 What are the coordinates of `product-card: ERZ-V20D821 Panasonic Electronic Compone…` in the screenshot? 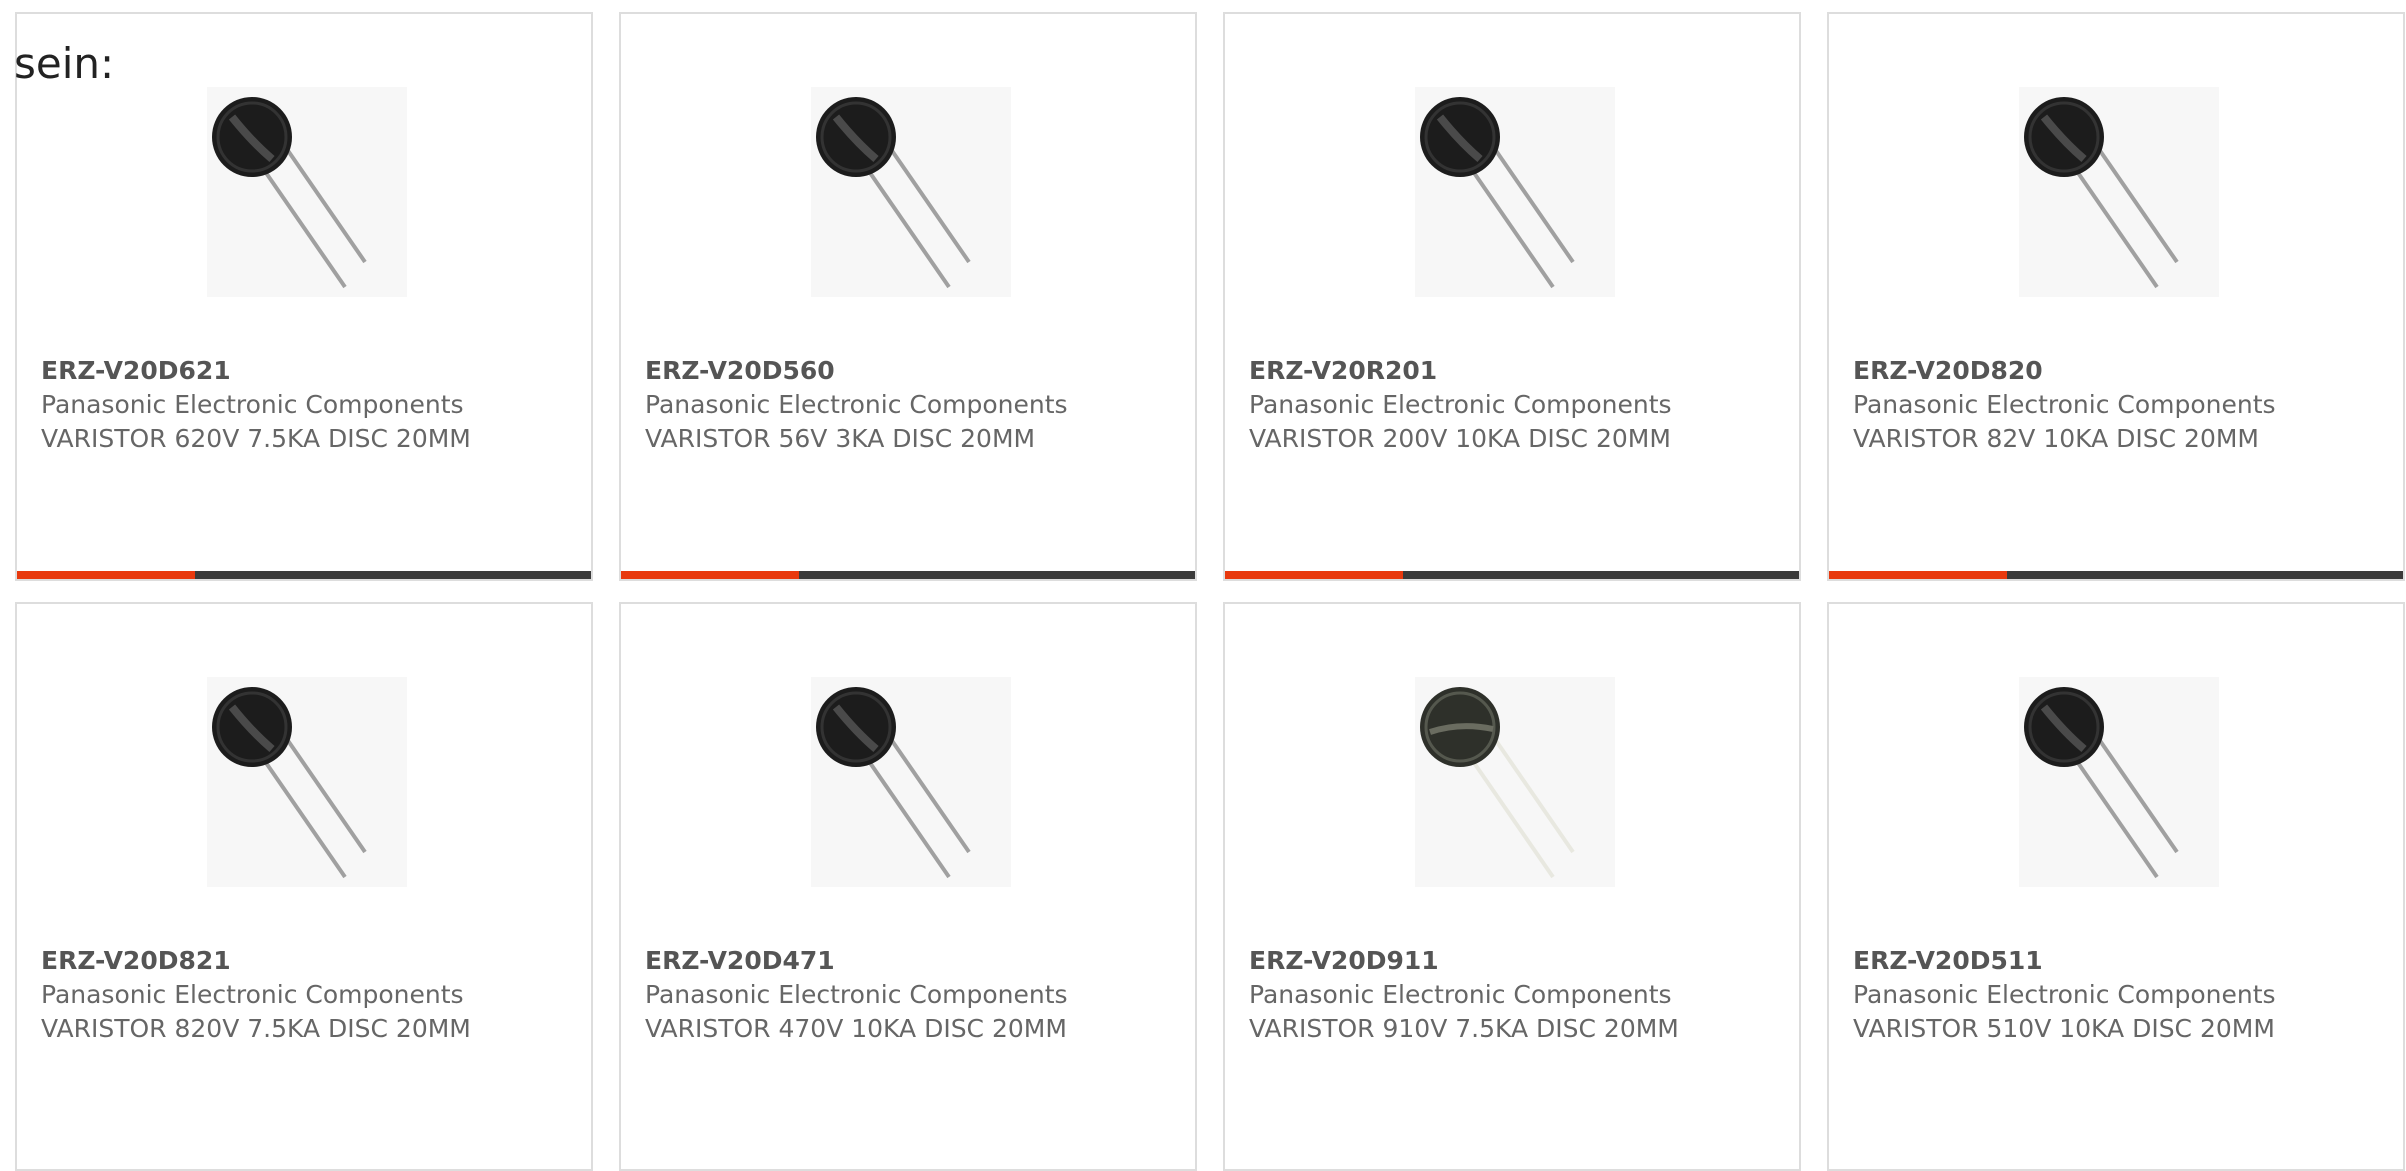 It's located at (304, 886).